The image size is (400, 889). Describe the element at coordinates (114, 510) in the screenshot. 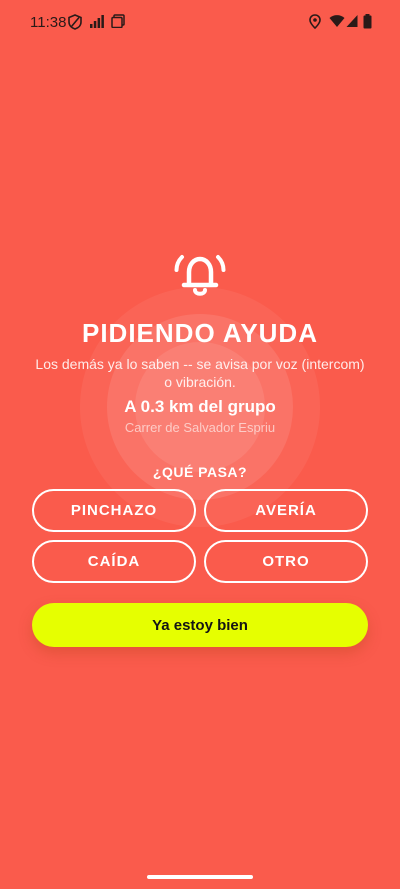

I see `option-pinchazo-button: PINCHAZO` at that location.